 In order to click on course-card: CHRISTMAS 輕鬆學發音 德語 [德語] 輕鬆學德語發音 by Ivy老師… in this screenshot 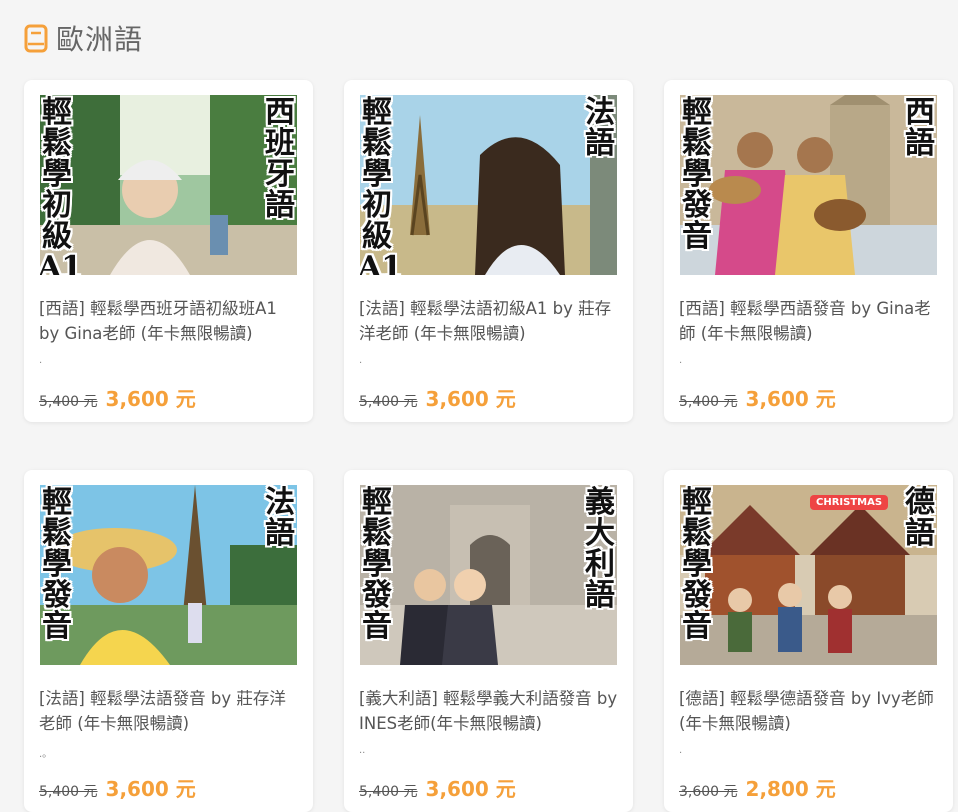, I will do `click(808, 641)`.